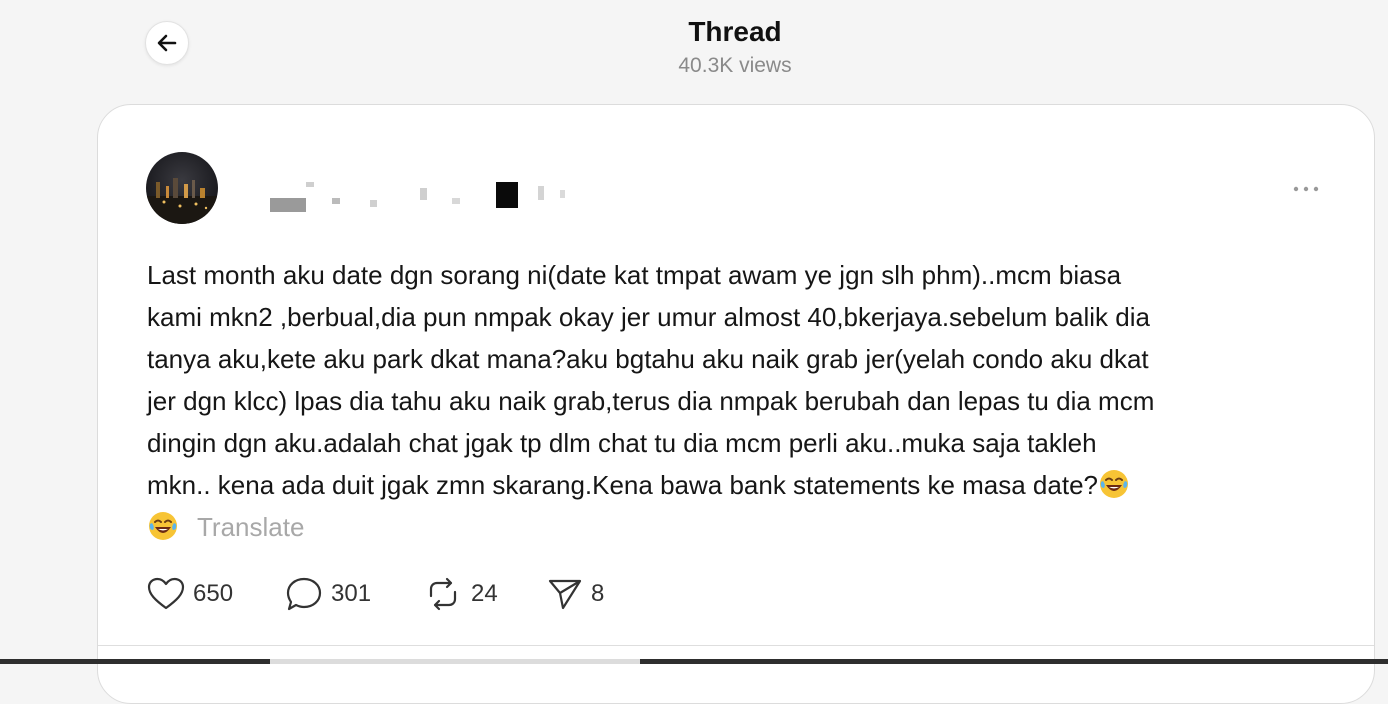 This screenshot has width=1388, height=704. I want to click on repost-count: 24, so click(484, 593).